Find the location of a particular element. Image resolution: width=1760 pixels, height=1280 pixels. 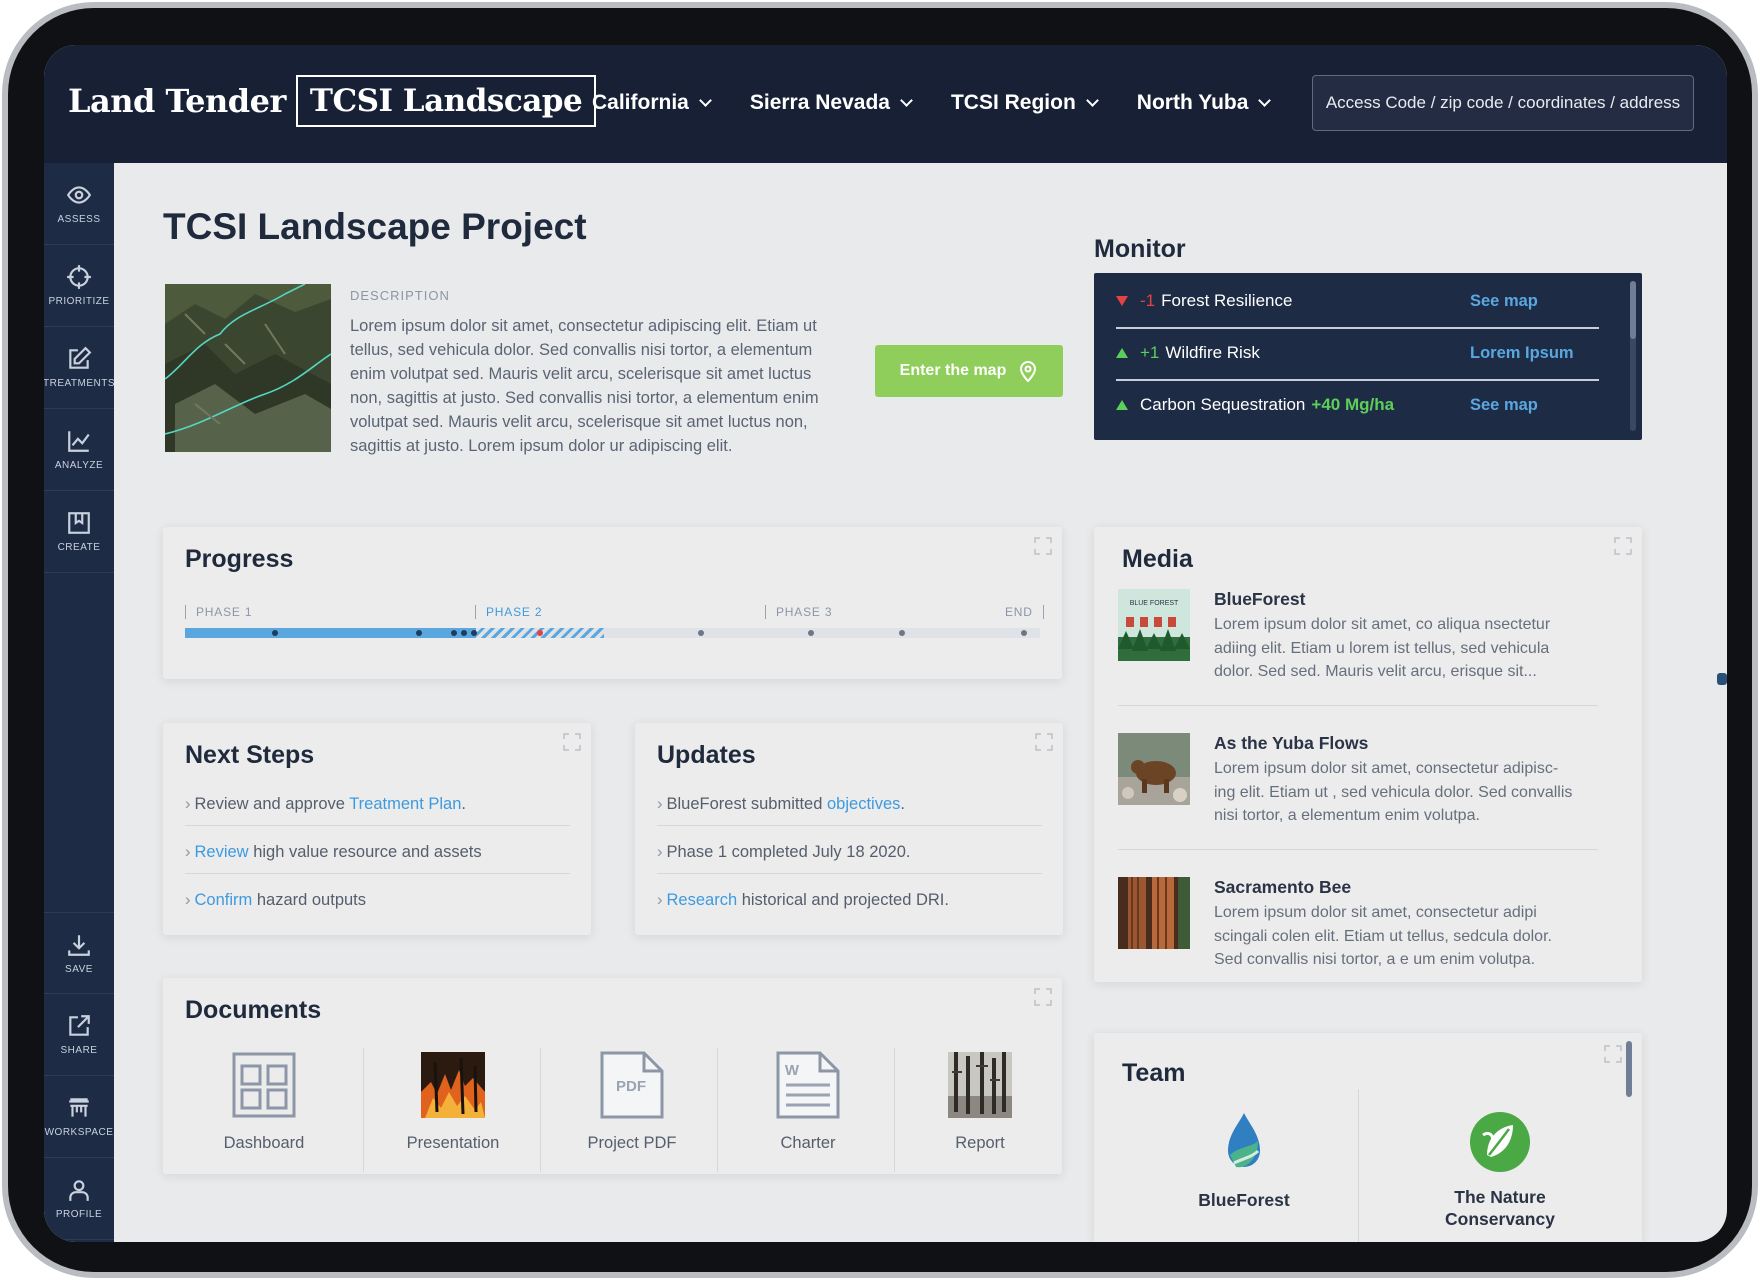

lorem-ipsum-link: Lorem Ipsum is located at coordinates (1522, 353).